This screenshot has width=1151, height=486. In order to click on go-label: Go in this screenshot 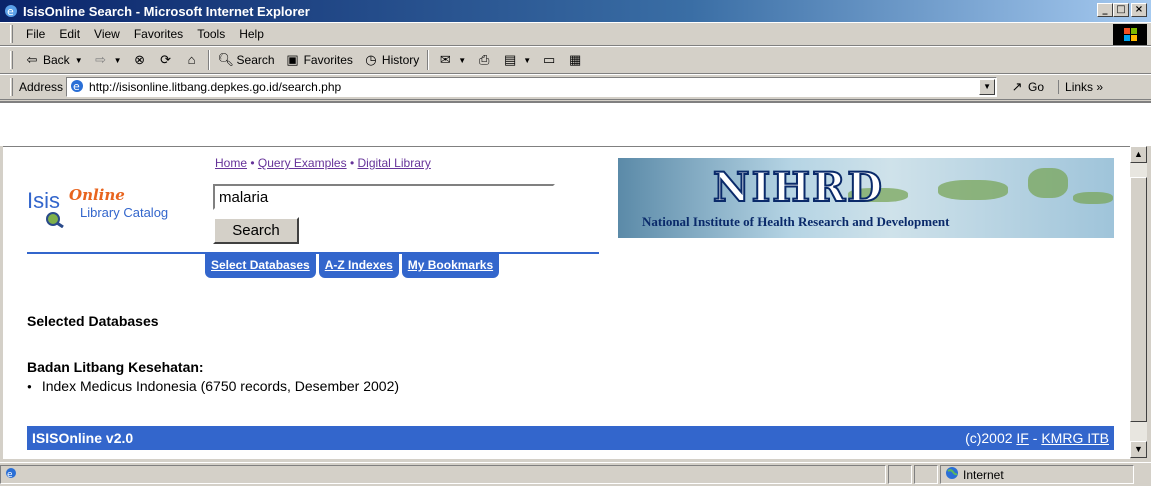, I will do `click(1036, 87)`.